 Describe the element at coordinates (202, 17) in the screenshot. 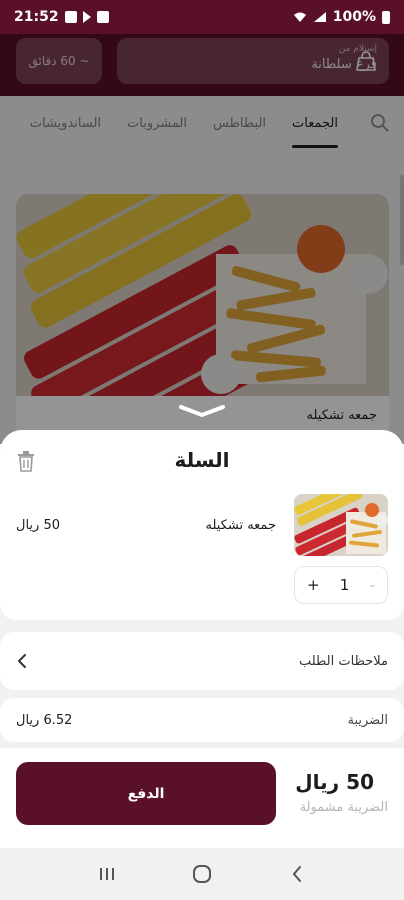

I see `status-bar: 21:52 100%` at that location.